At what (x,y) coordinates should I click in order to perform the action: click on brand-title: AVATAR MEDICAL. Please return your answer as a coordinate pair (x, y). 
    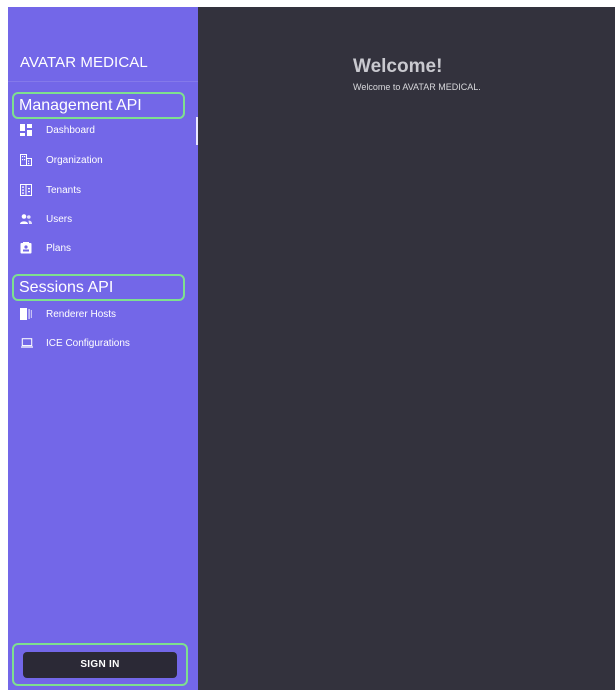
    Looking at the image, I should click on (84, 62).